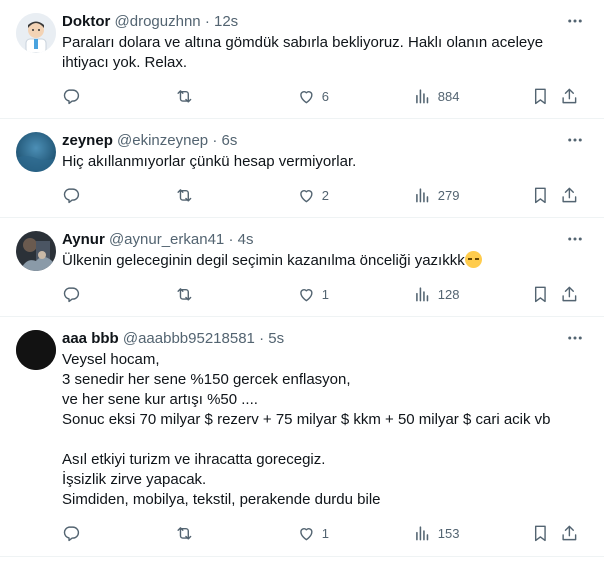 The image size is (604, 561). I want to click on water-avatar-icon, so click(36, 152).